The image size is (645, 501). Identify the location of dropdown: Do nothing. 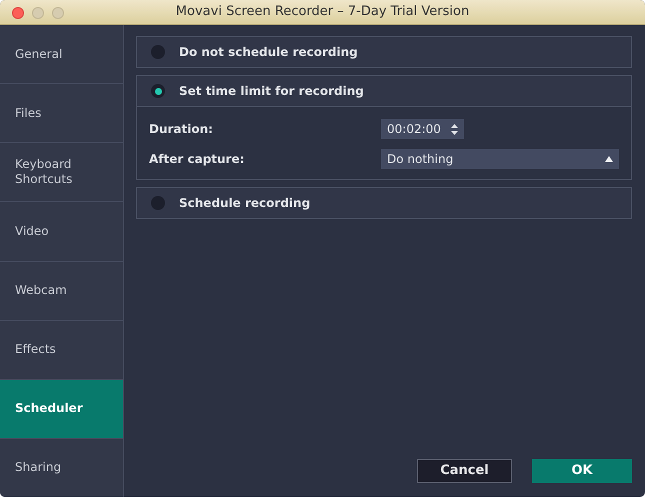
(500, 159).